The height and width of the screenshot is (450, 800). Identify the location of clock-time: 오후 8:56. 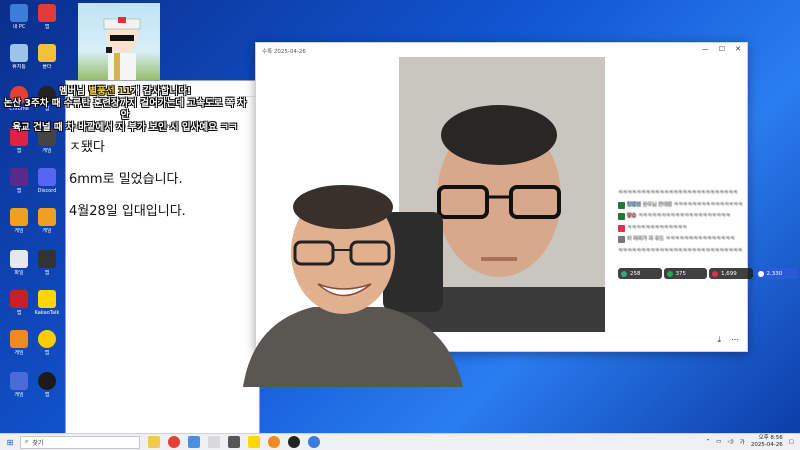
(770, 438).